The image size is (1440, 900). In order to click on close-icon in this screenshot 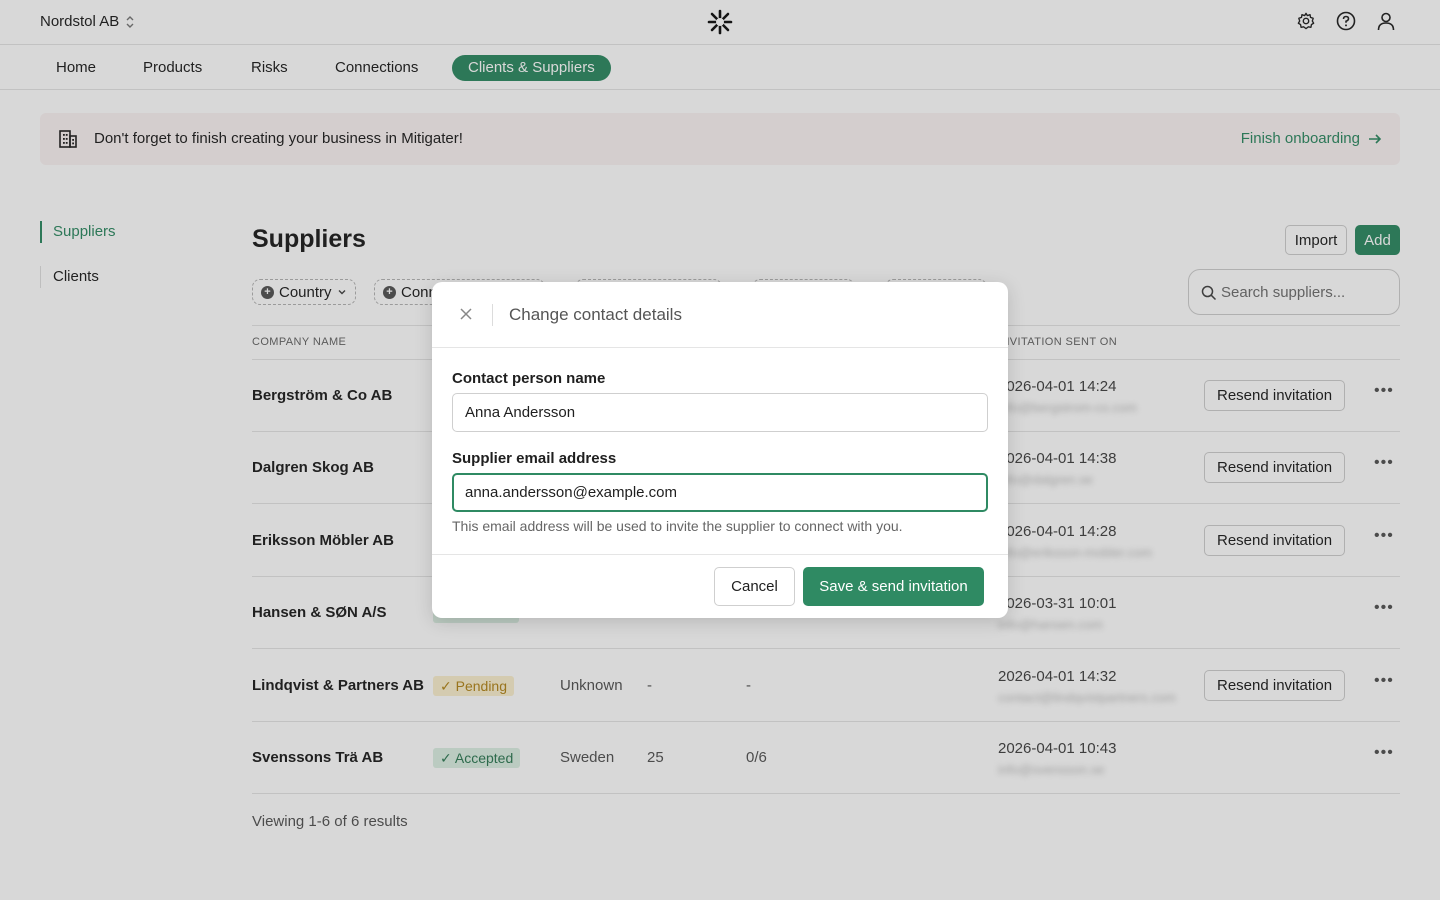, I will do `click(466, 314)`.